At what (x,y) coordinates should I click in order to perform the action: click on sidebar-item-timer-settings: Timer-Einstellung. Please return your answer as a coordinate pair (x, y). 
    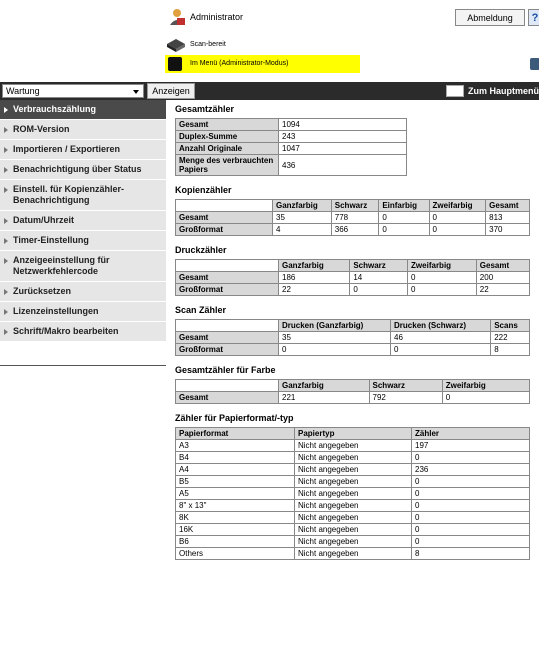
    Looking at the image, I should click on (83, 241).